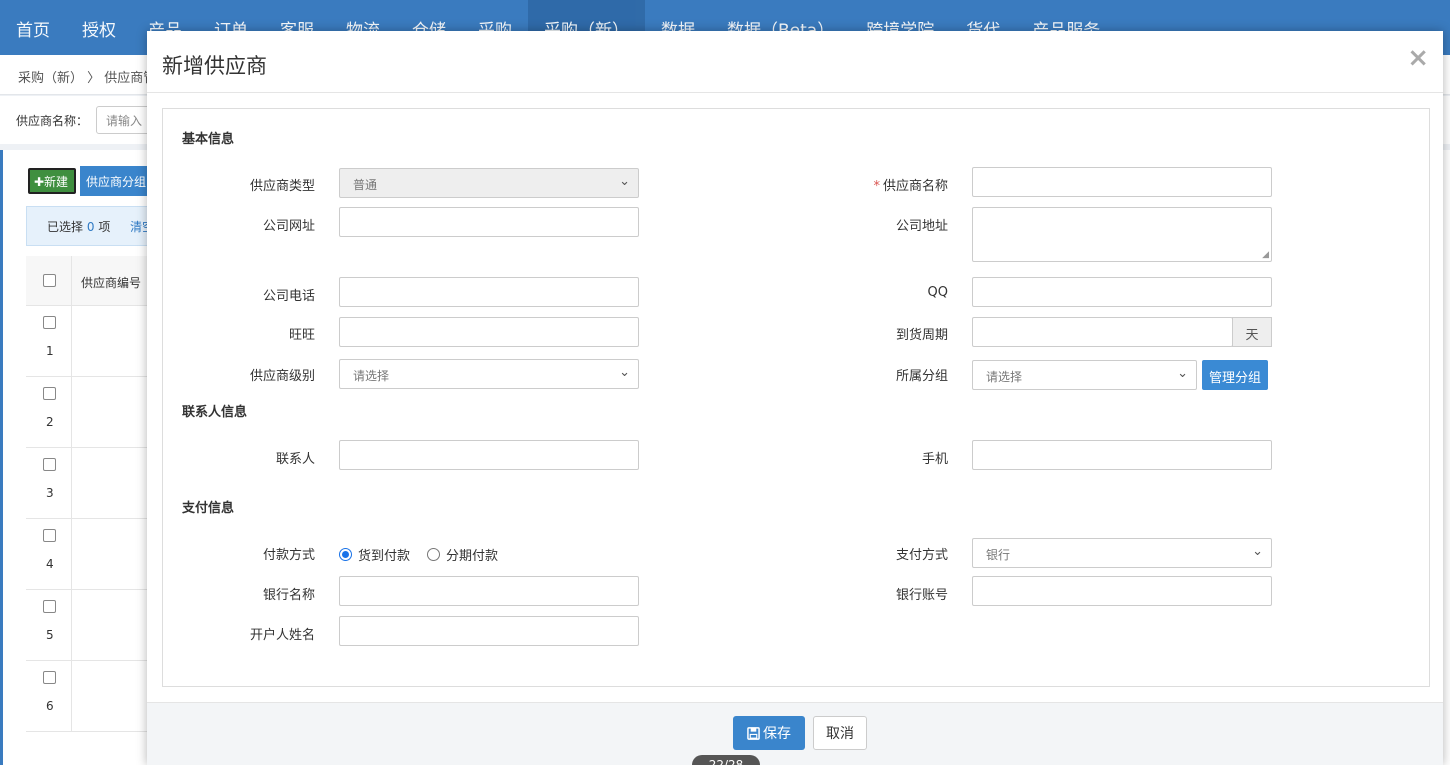 The height and width of the screenshot is (765, 1450). Describe the element at coordinates (50, 422) in the screenshot. I see `row-number: 2` at that location.